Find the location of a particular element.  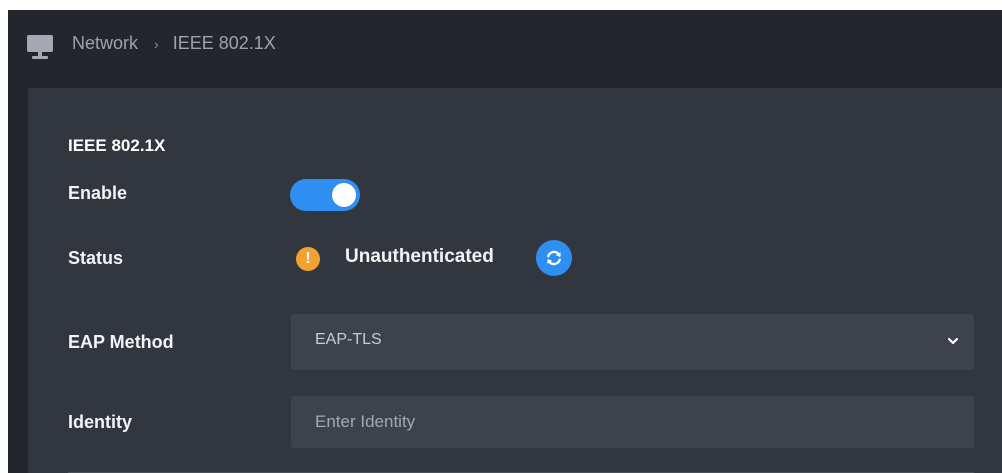

eap-method-select: EAP-TLS is located at coordinates (632, 342).